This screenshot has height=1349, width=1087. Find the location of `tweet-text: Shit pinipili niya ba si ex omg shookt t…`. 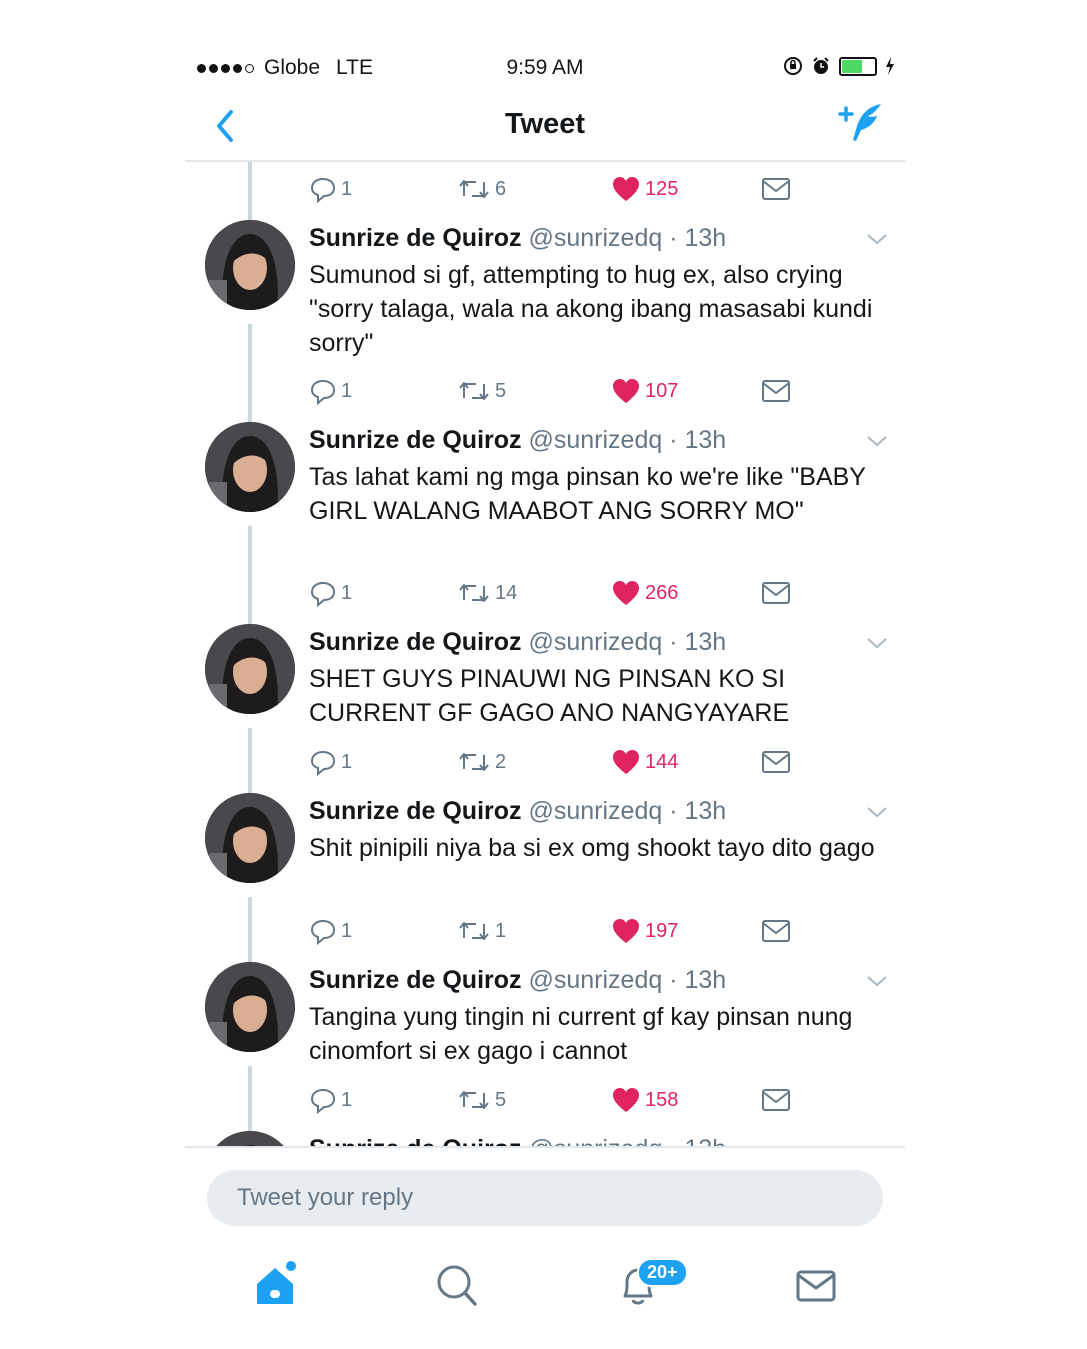

tweet-text: Shit pinipili niya ba si ex omg shookt t… is located at coordinates (592, 848).